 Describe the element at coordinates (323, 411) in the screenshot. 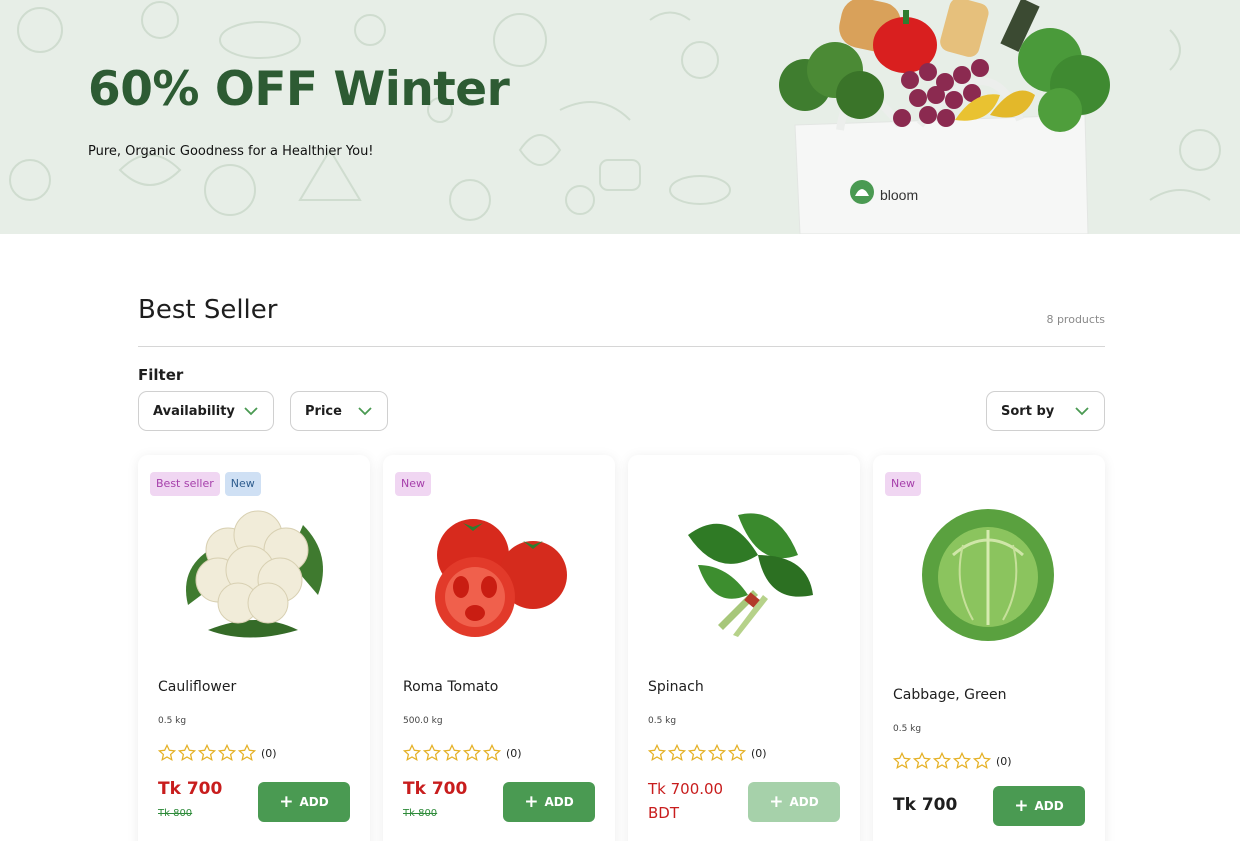

I see `price-filter-label: Price` at that location.